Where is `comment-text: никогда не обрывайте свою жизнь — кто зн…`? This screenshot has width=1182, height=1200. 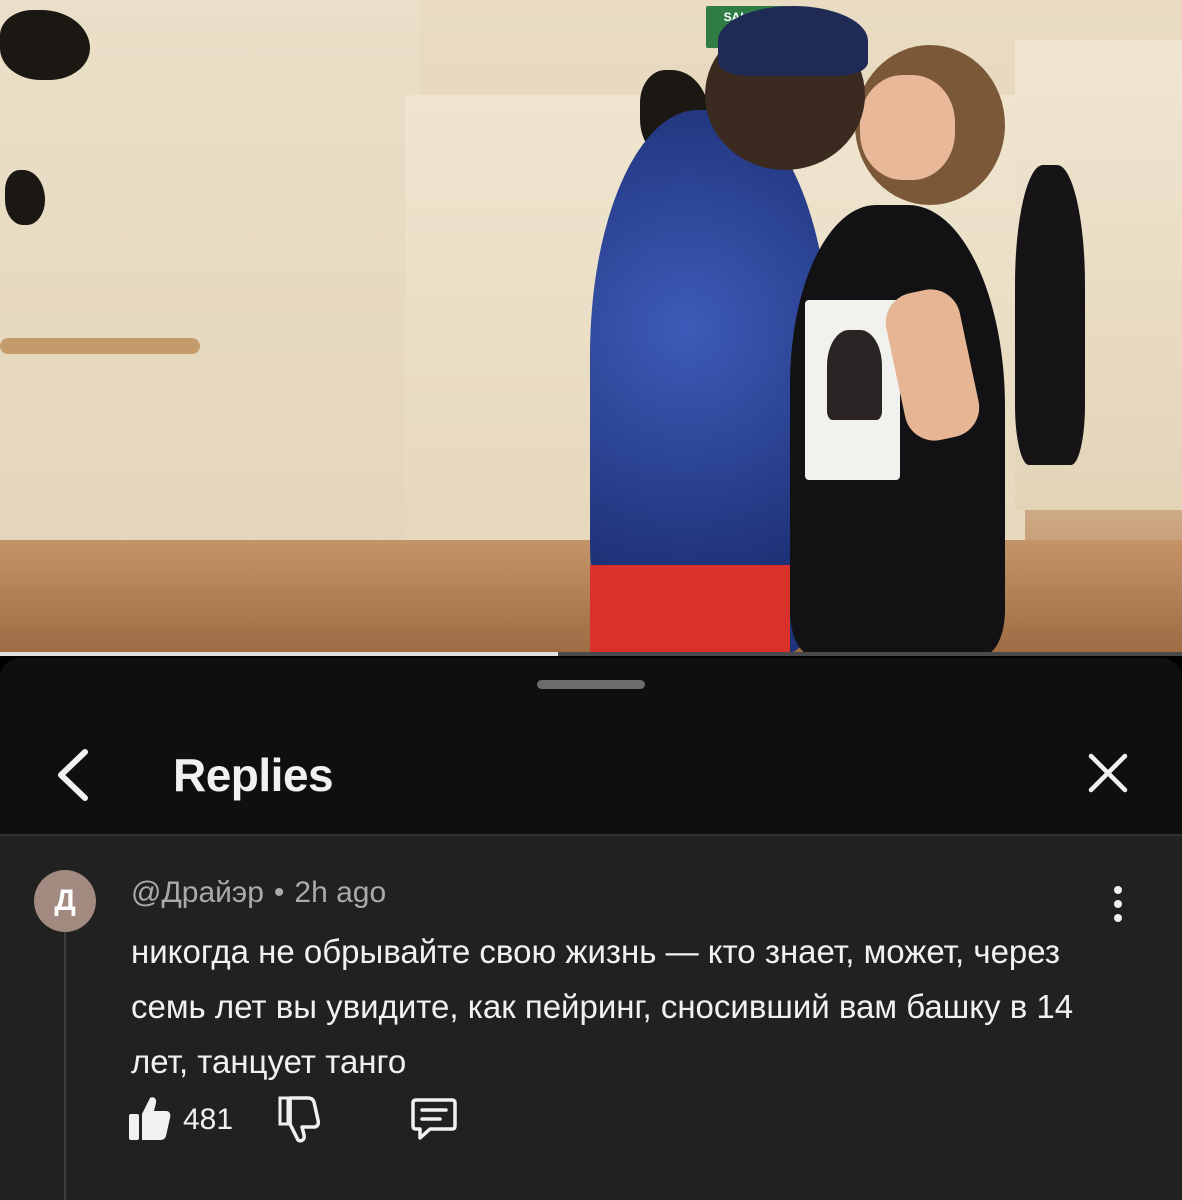 comment-text: никогда не обрывайте свою жизнь — кто зн… is located at coordinates (602, 1006).